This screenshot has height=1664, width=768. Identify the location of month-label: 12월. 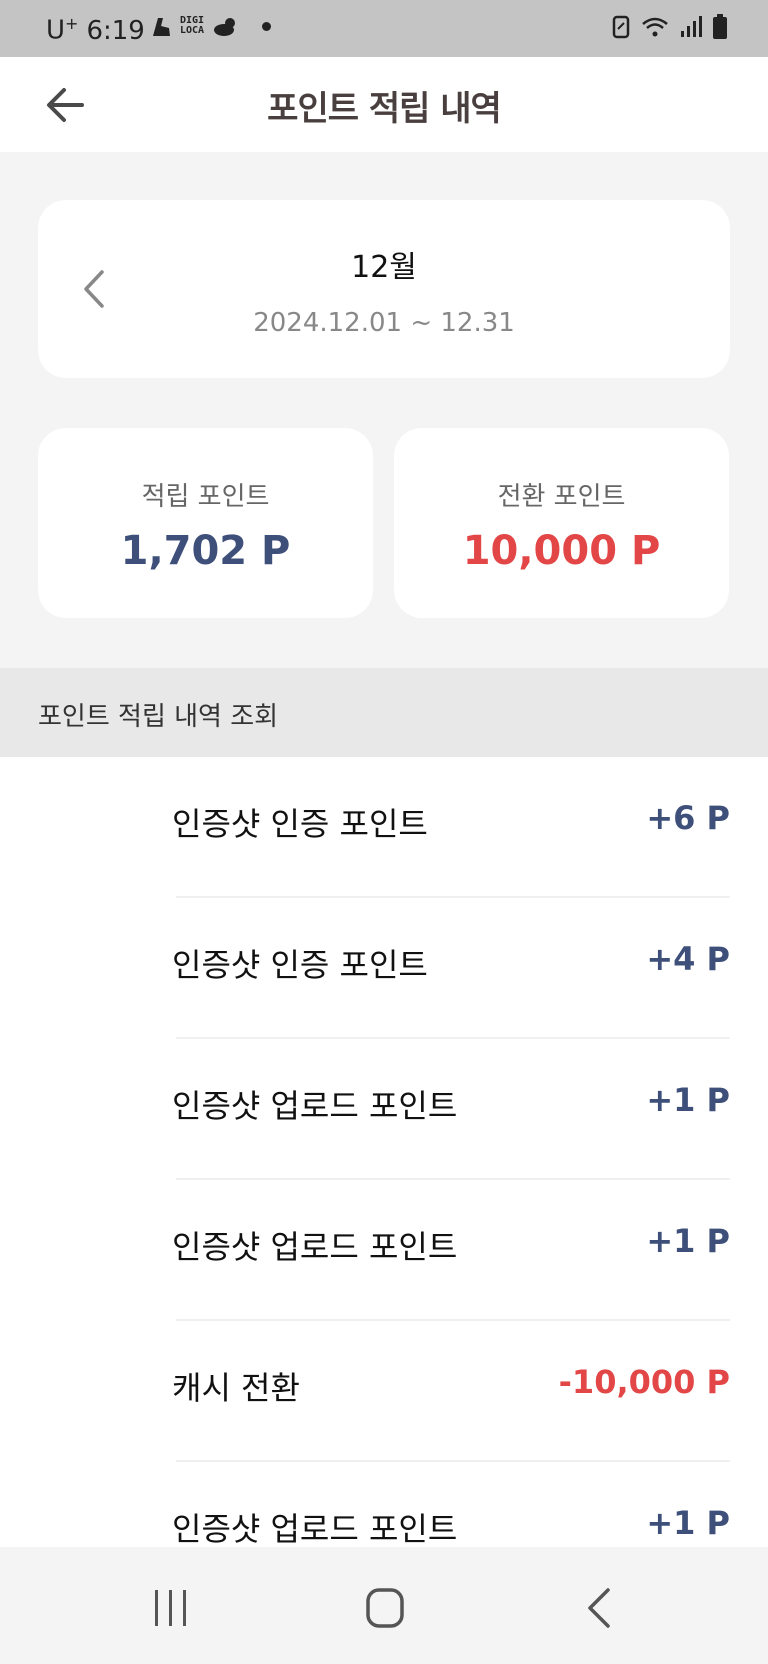
(384, 267).